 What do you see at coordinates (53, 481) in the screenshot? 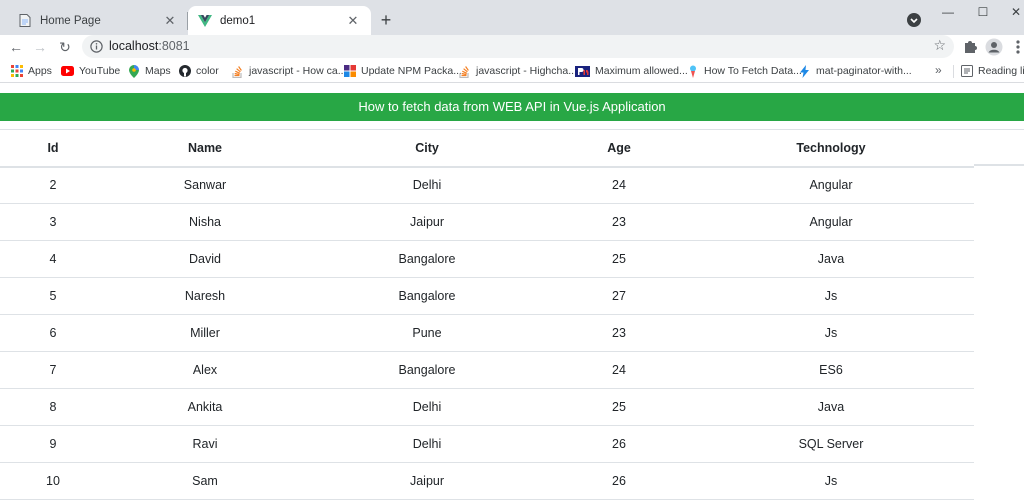
I see `cell-id: 10` at bounding box center [53, 481].